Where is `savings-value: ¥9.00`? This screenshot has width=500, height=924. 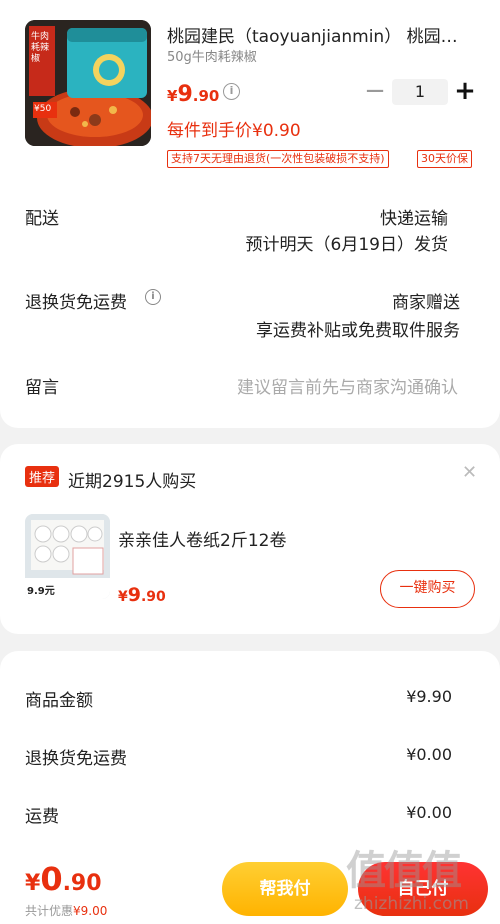 savings-value: ¥9.00 is located at coordinates (90, 911).